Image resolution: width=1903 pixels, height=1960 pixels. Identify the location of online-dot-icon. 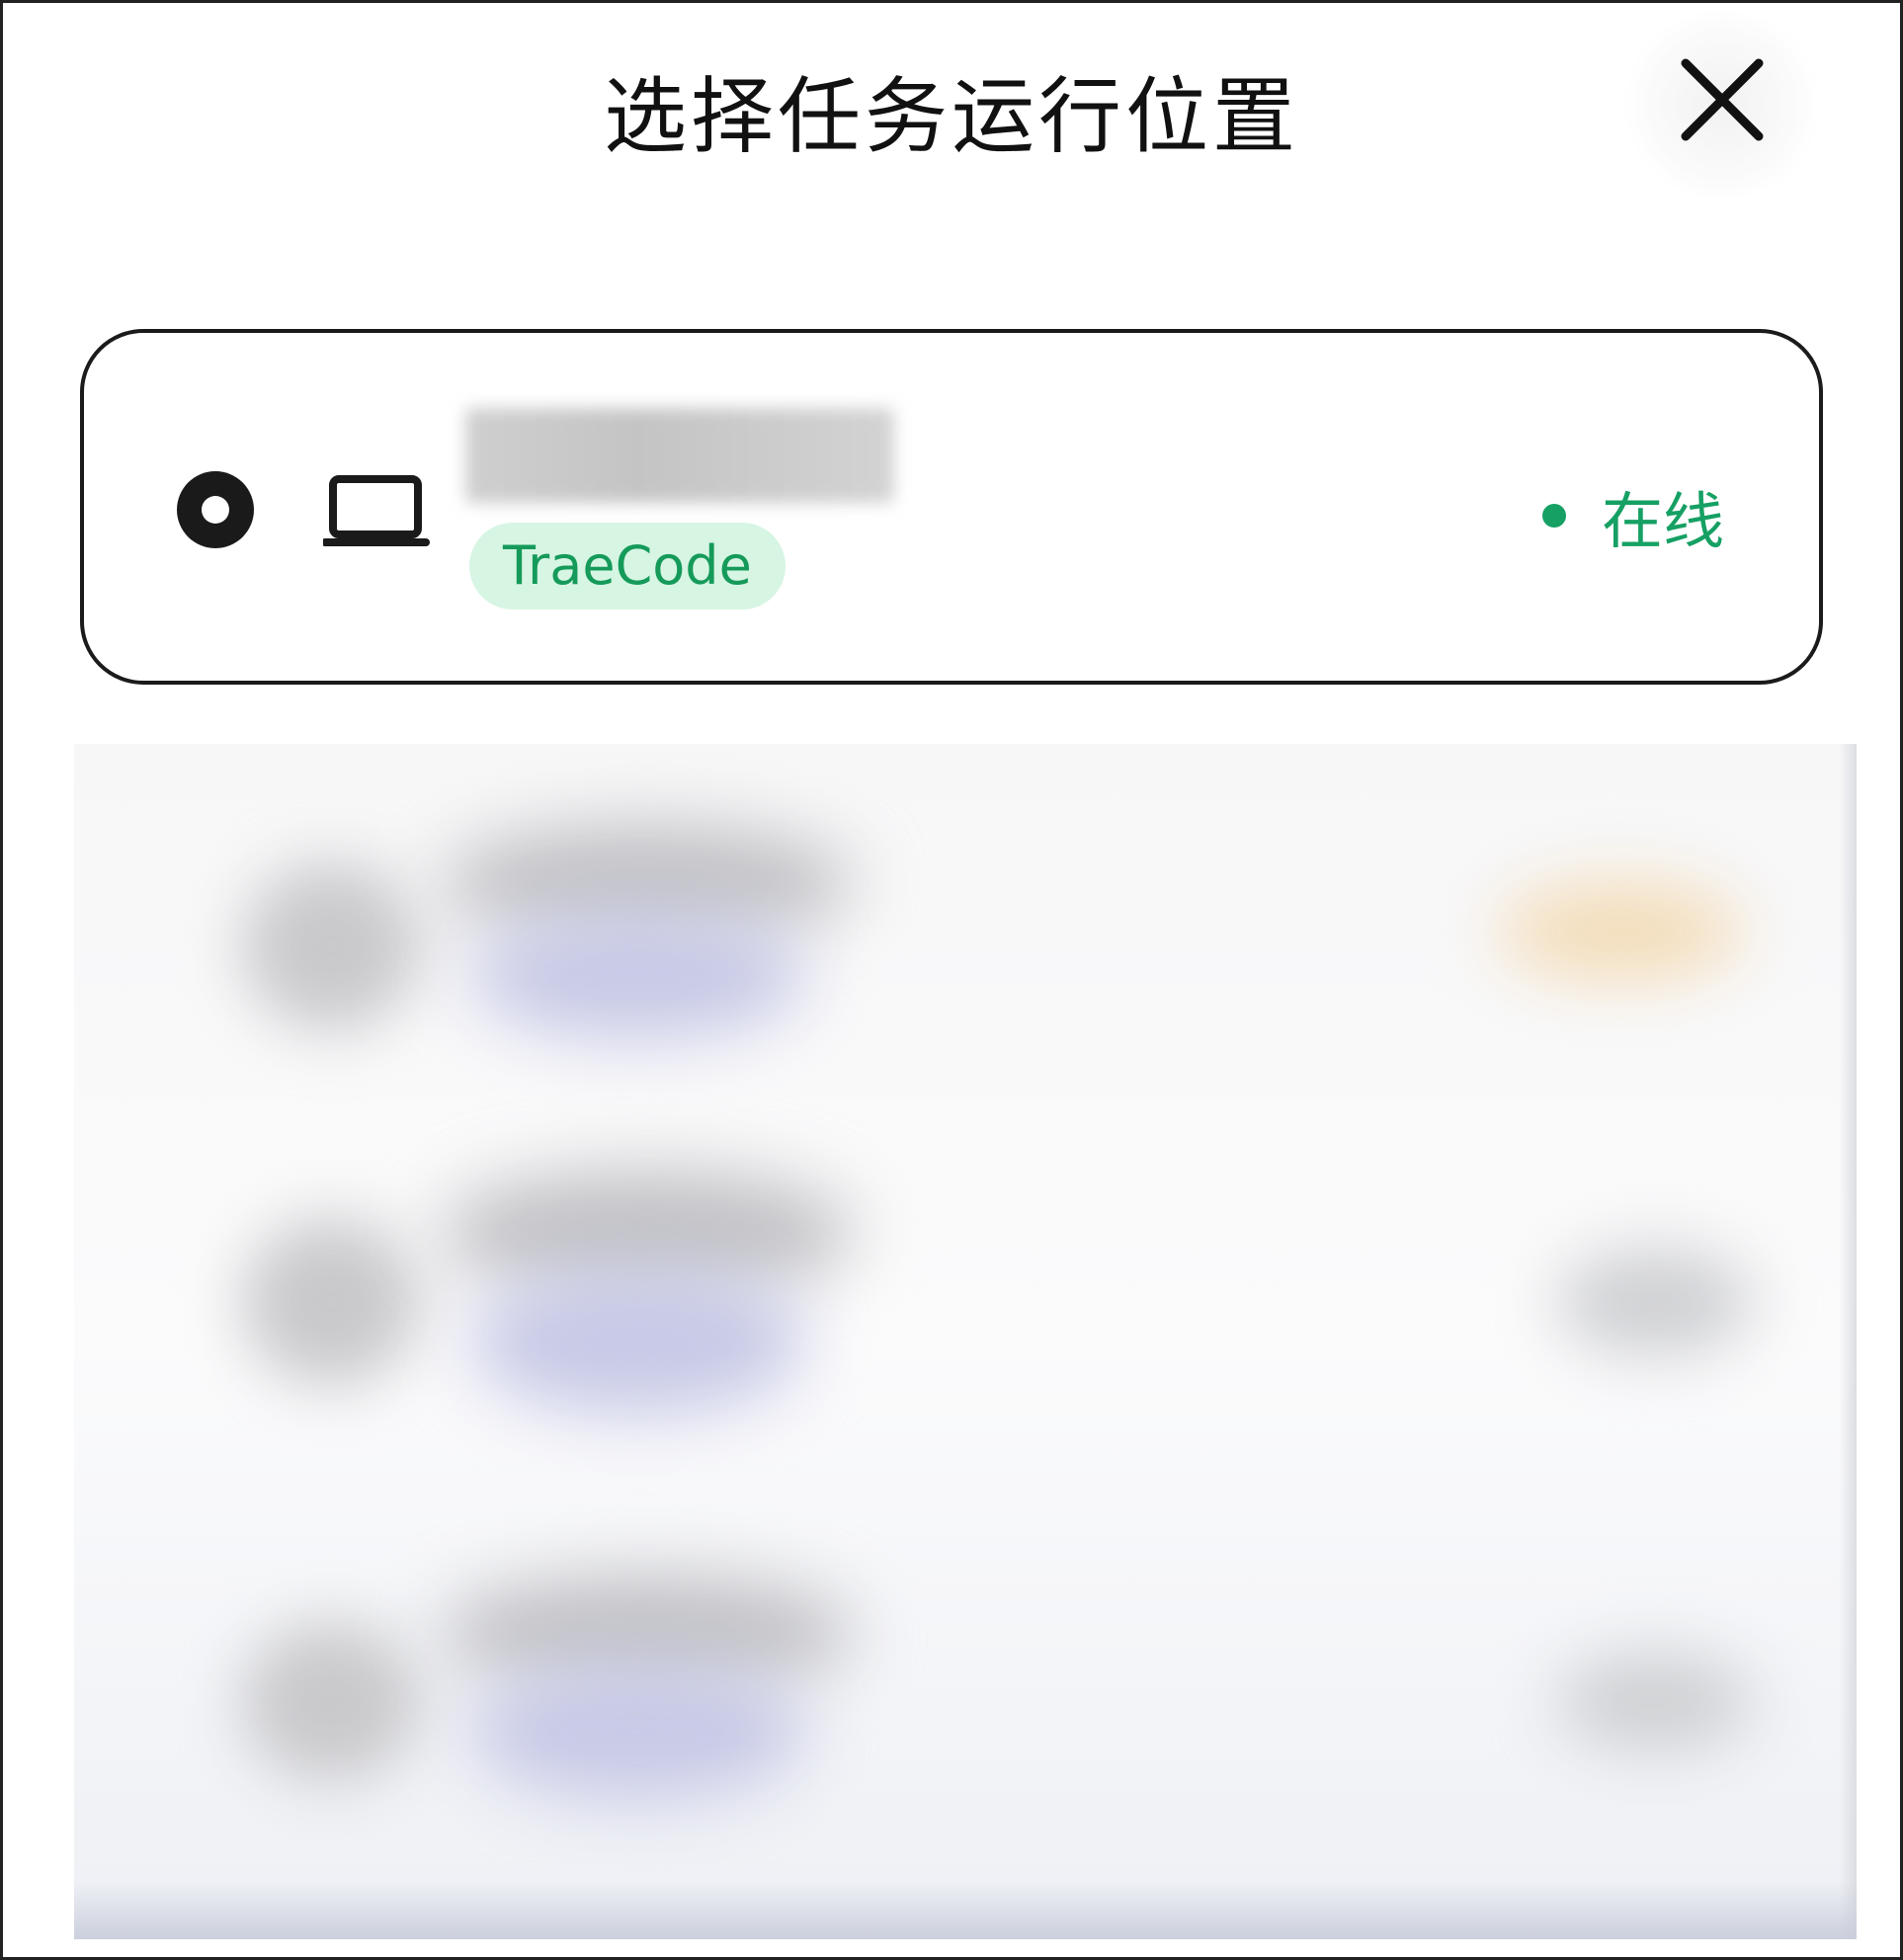
(1553, 516).